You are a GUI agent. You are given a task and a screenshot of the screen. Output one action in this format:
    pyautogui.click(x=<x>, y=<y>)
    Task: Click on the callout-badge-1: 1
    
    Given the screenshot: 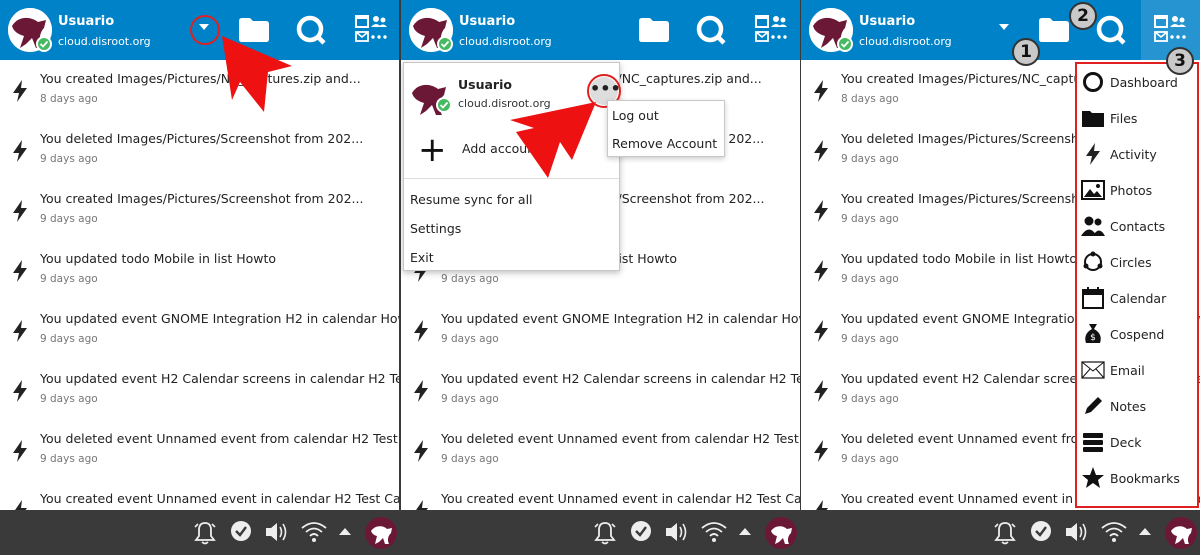 What is the action you would take?
    pyautogui.click(x=1026, y=52)
    